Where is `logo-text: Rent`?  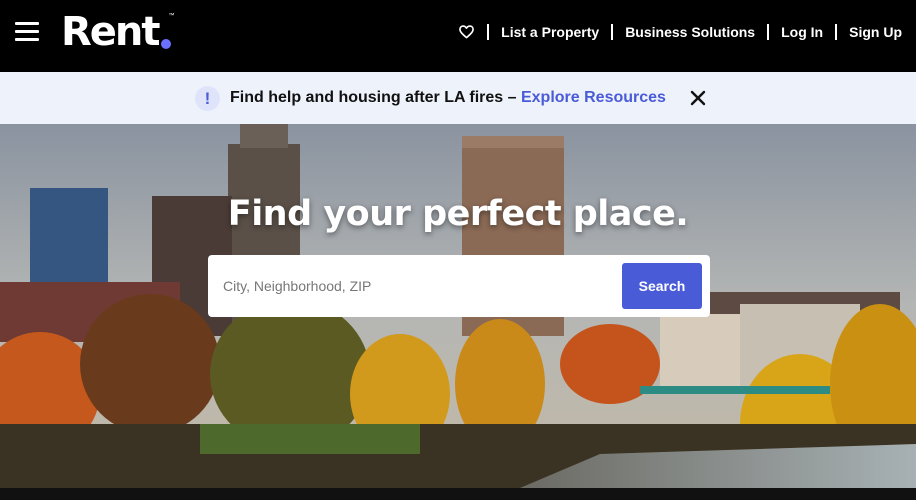 logo-text: Rent is located at coordinates (111, 32).